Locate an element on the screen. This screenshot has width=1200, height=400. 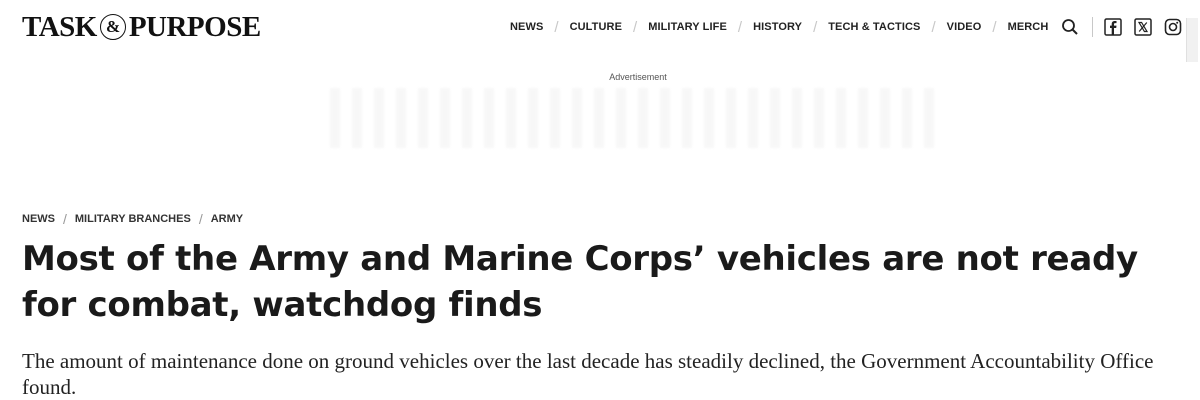
ad-placeholder is located at coordinates (638, 118).